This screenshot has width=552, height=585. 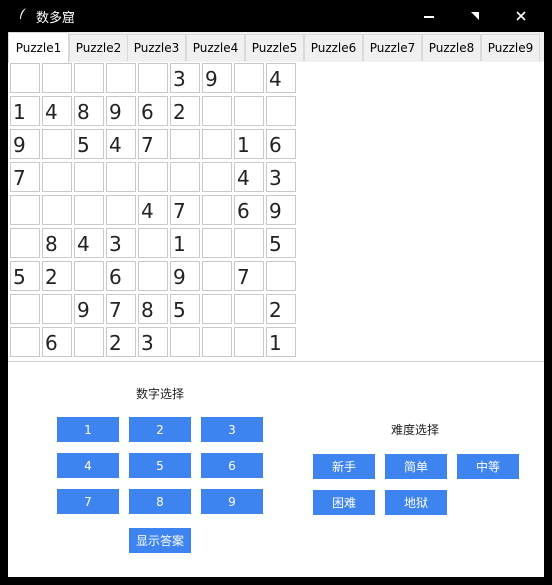 I want to click on tab-puzzle5: Puzzle5, so click(x=274, y=47).